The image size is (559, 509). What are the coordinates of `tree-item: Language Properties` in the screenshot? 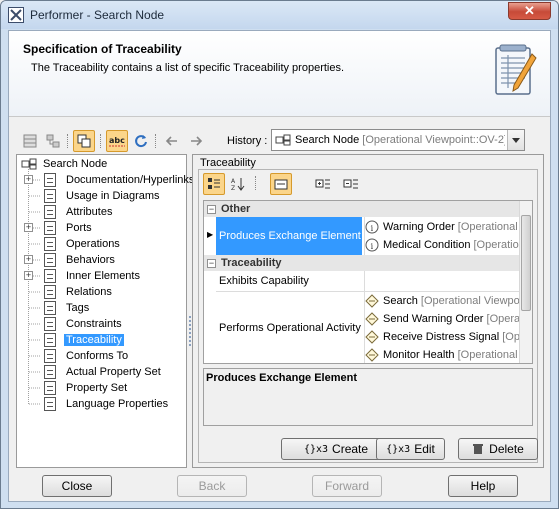 It's located at (101, 404).